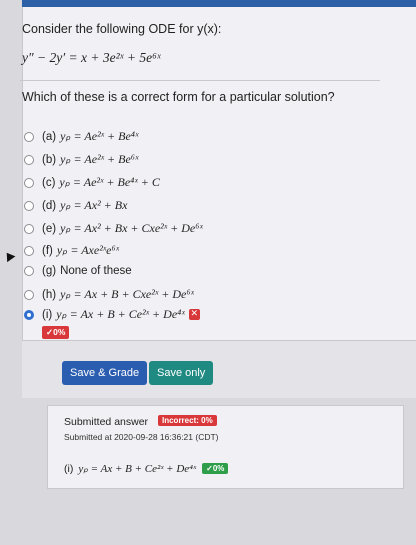  Describe the element at coordinates (131, 228) in the screenshot. I see `option-expression: yₚ = Ax² + Bx + Cxe²ˣ + De⁶ˣ` at that location.